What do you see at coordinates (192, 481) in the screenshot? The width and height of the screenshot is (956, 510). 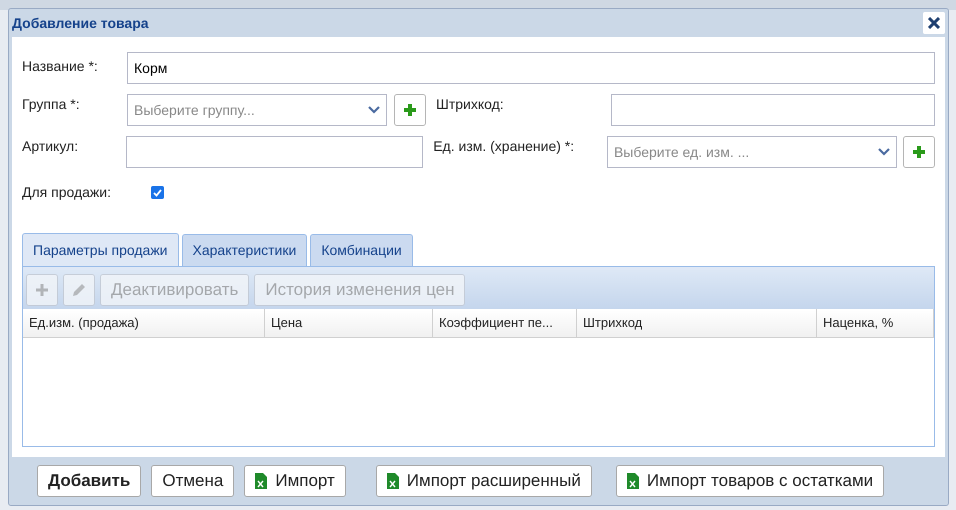 I see `cancel-button: Отмена` at bounding box center [192, 481].